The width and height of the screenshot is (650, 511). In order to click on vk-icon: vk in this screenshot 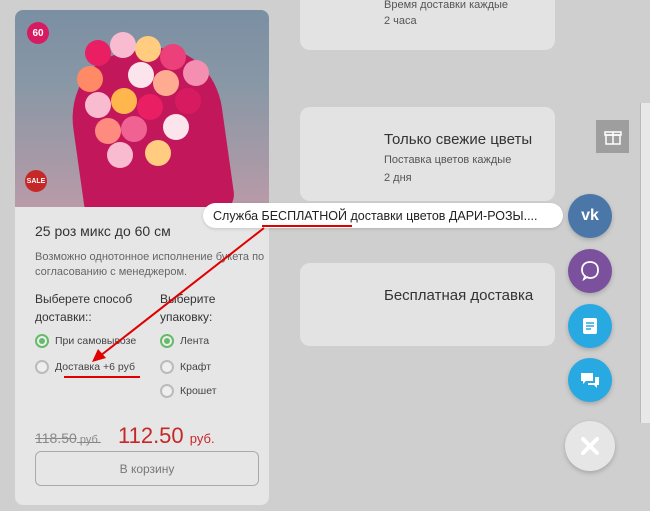, I will do `click(590, 215)`.